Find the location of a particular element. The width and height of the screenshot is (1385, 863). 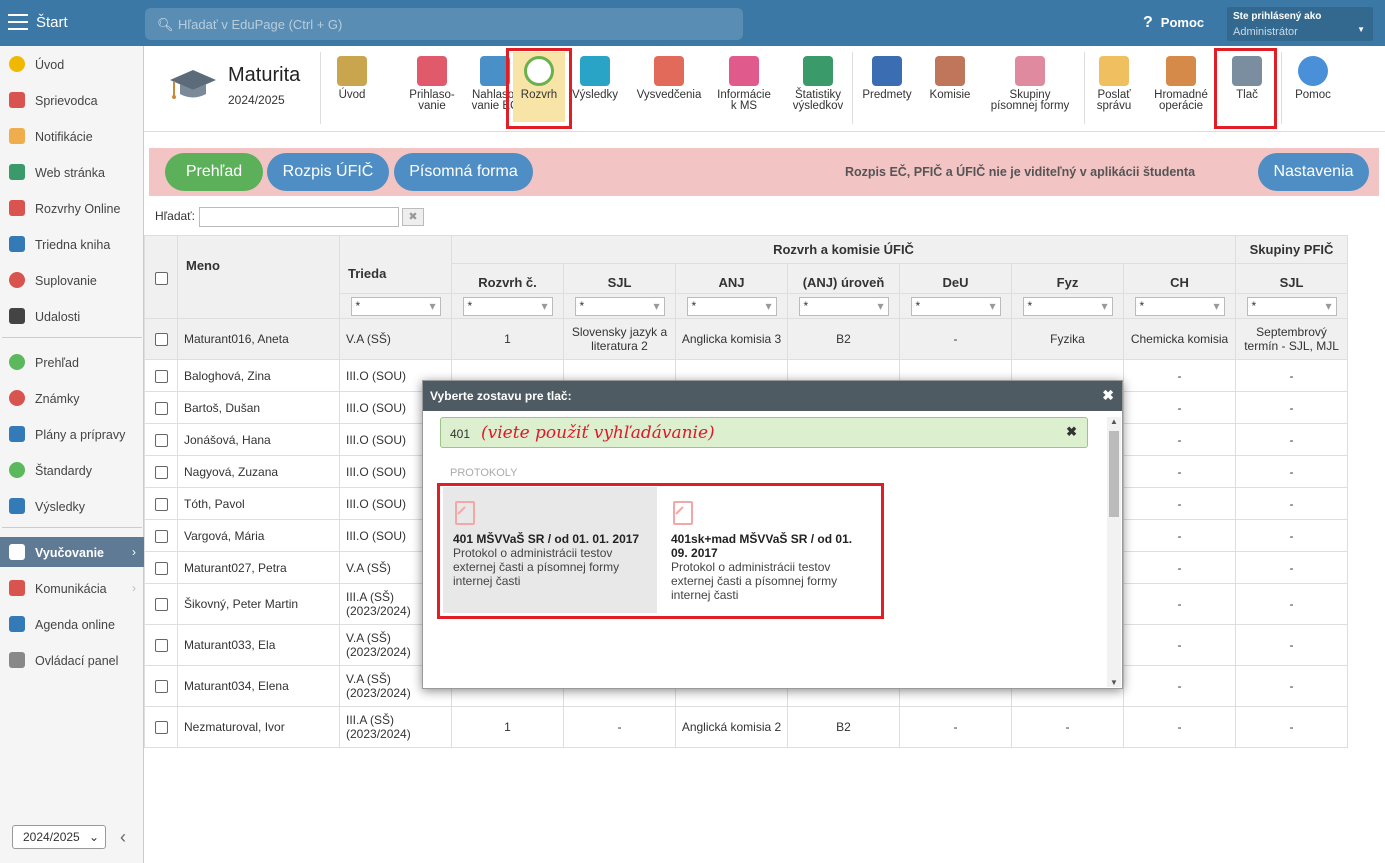

col-header: (ANJ) úroveň is located at coordinates (843, 278).